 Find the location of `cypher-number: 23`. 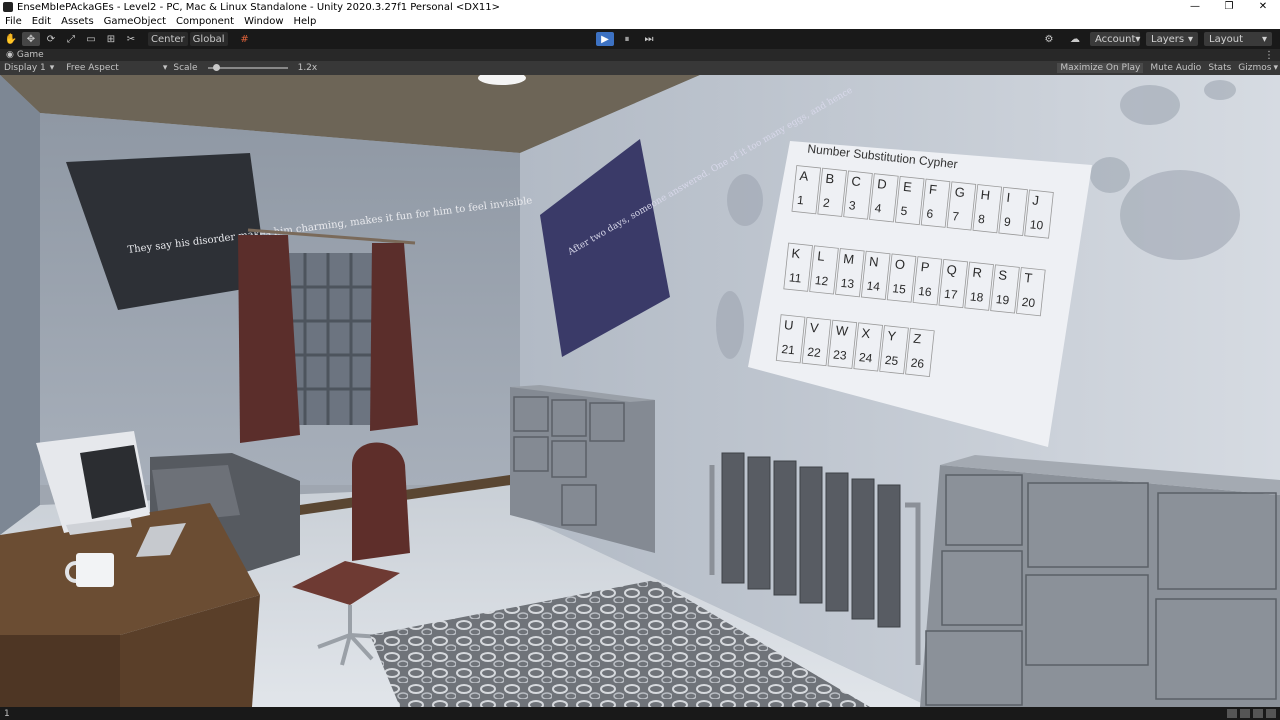

cypher-number: 23 is located at coordinates (839, 354).